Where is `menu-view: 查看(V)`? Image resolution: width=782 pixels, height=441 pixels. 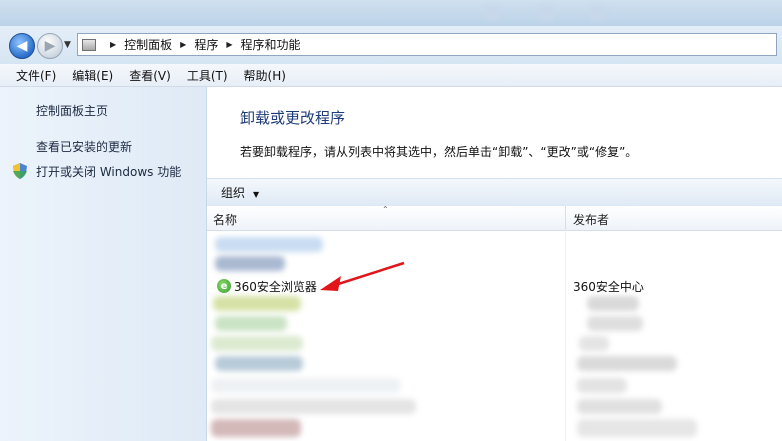 menu-view: 查看(V) is located at coordinates (150, 75).